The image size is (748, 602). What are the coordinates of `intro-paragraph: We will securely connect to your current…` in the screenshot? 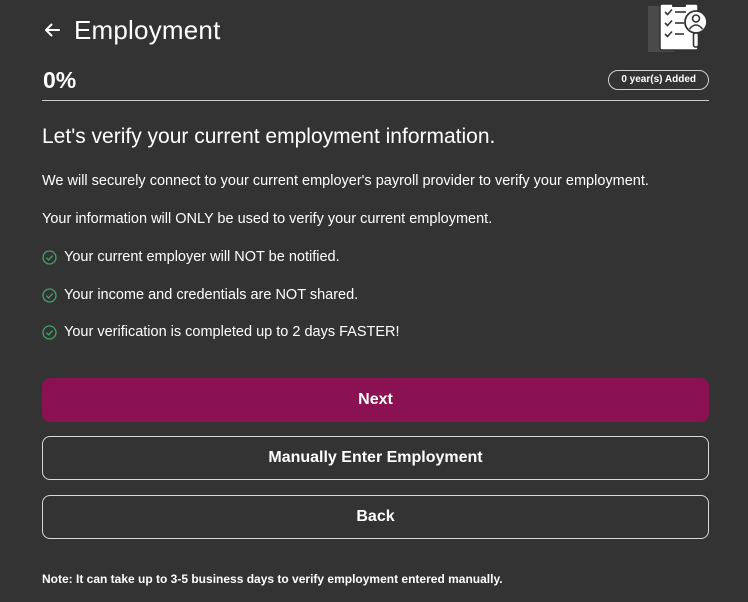 It's located at (345, 181).